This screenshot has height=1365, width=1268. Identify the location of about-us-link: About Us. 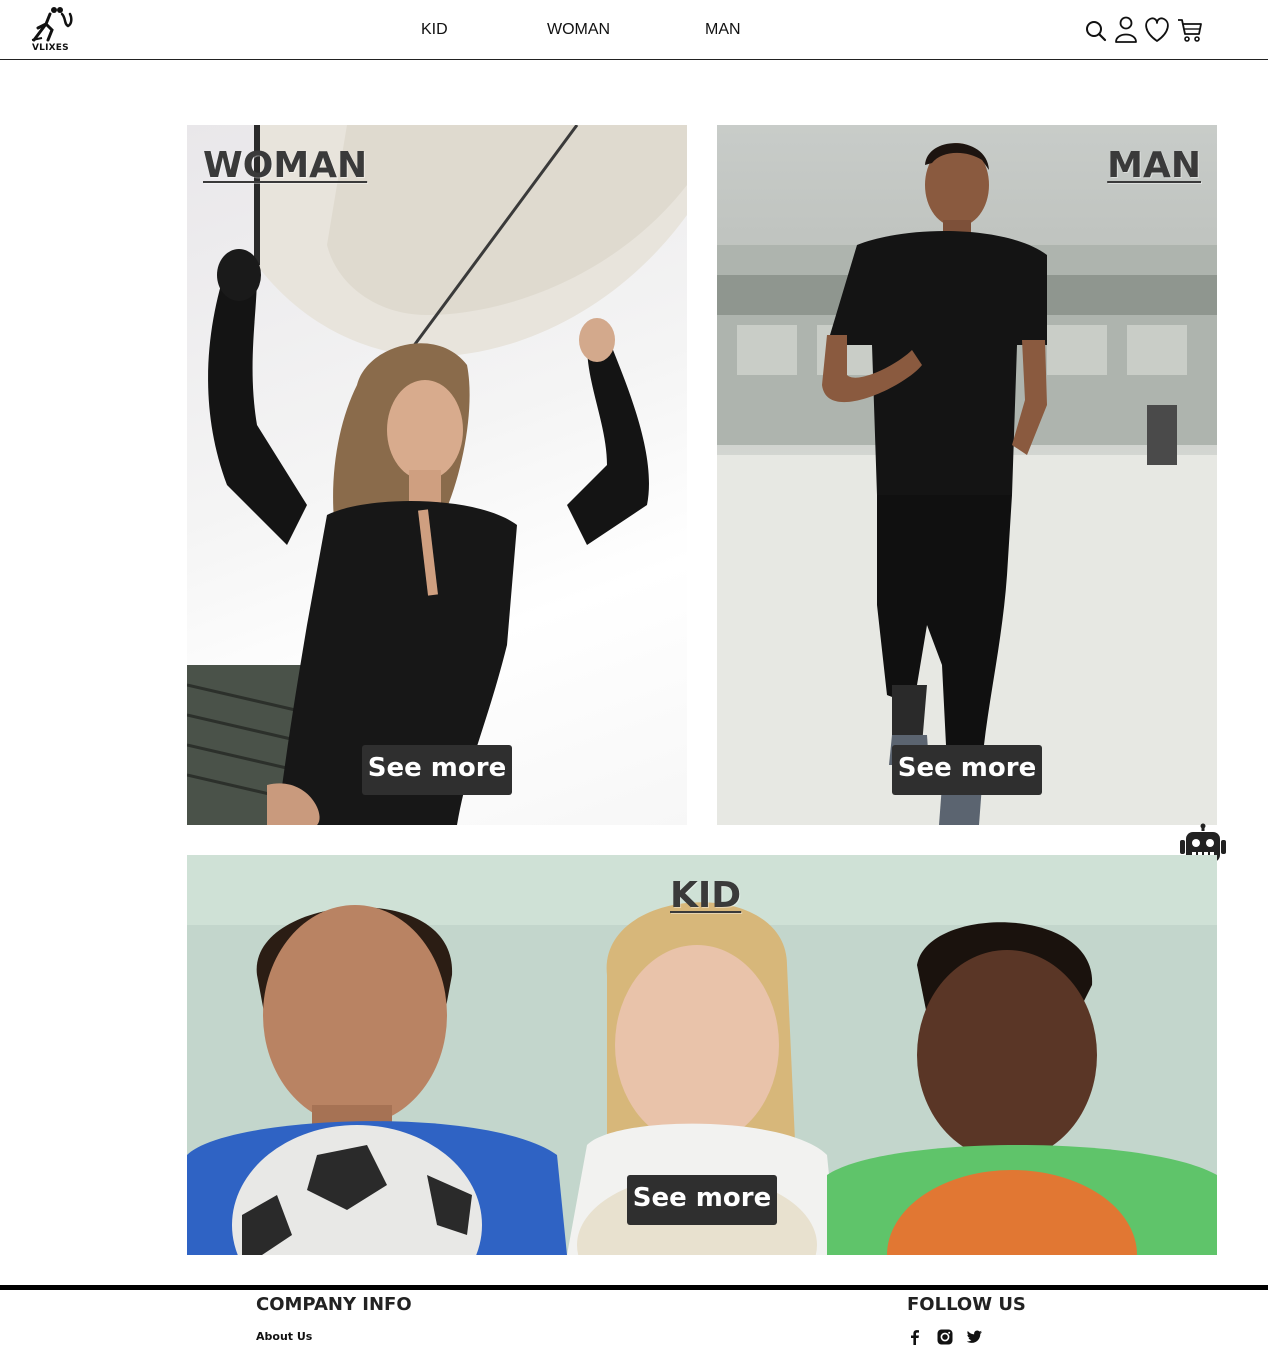
(284, 1336).